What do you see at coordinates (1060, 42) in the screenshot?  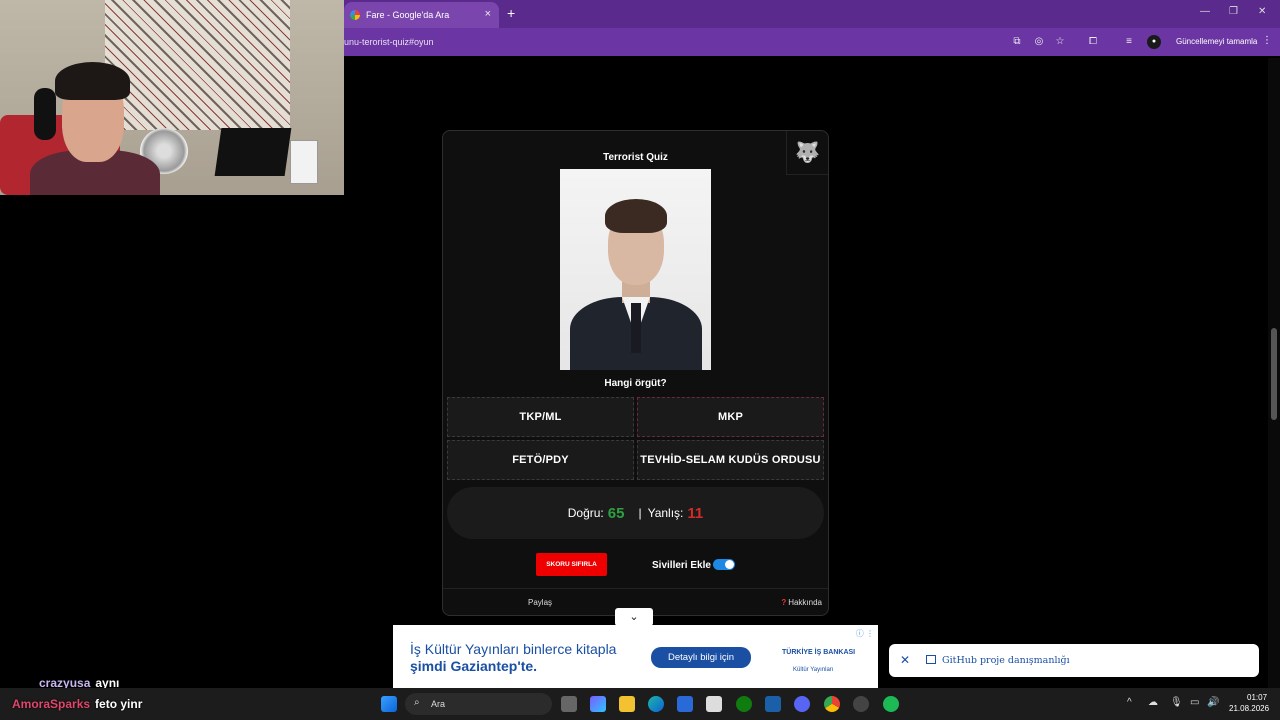 I see `bookmark-star-icon: ☆` at bounding box center [1060, 42].